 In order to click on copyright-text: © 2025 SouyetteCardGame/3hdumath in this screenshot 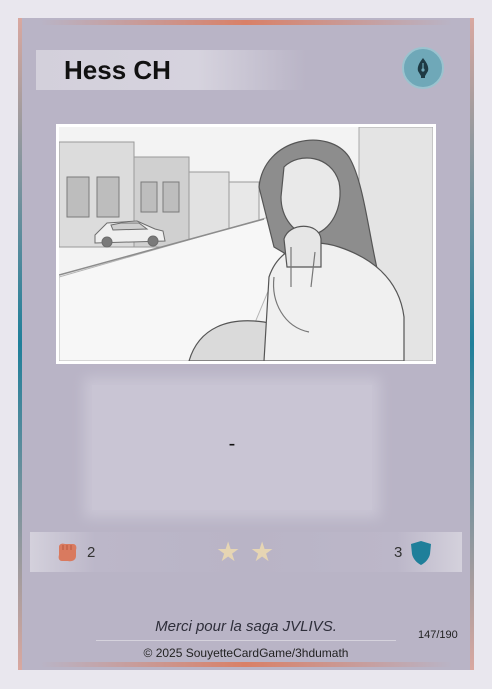, I will do `click(246, 653)`.